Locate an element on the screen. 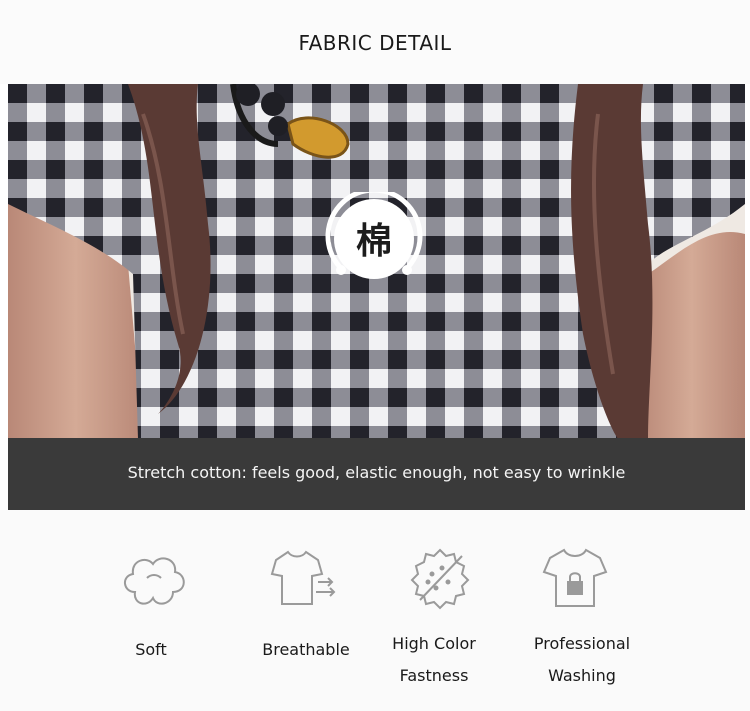  feature-label-soft: Soft is located at coordinates (151, 649).